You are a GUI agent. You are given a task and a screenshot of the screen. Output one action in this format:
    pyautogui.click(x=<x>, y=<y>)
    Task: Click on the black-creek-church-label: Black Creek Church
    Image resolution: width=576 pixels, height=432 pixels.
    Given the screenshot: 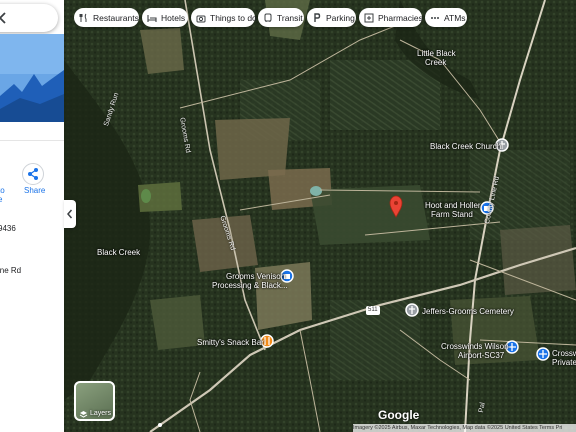 What is the action you would take?
    pyautogui.click(x=465, y=146)
    